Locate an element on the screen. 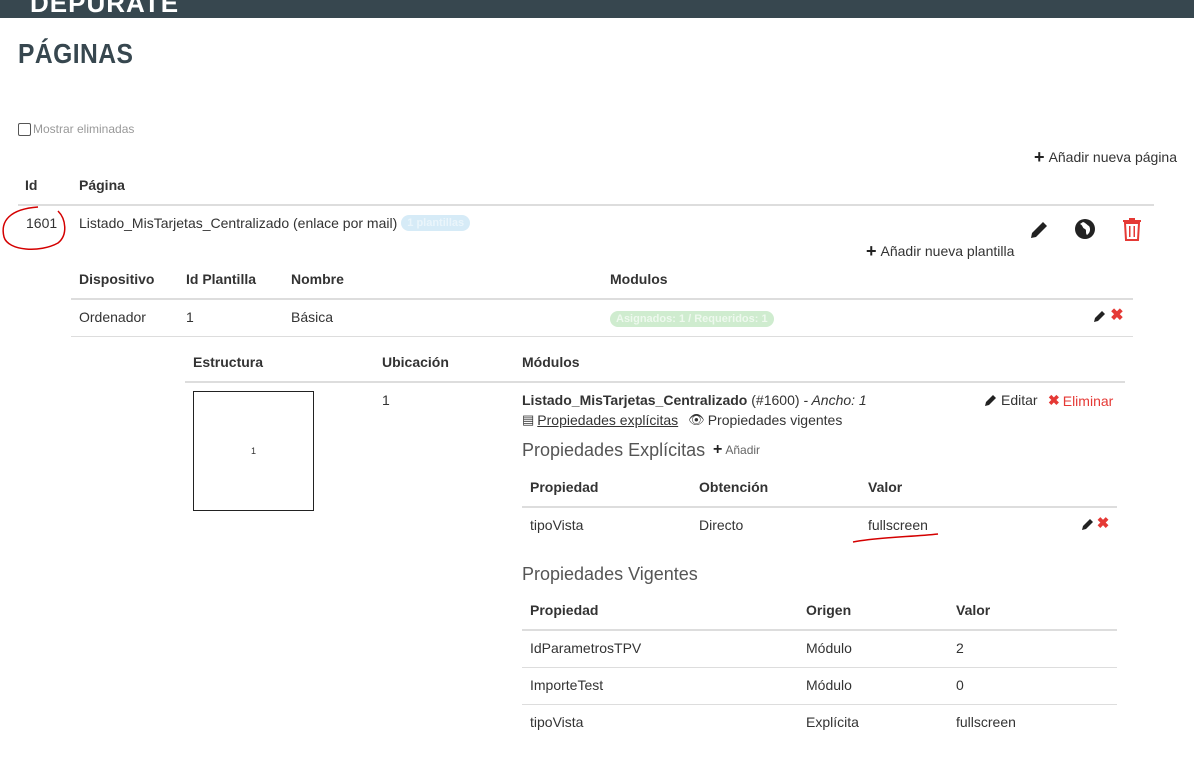 The image size is (1194, 760). add-template-button: + Añadir nueva plantilla is located at coordinates (940, 251).